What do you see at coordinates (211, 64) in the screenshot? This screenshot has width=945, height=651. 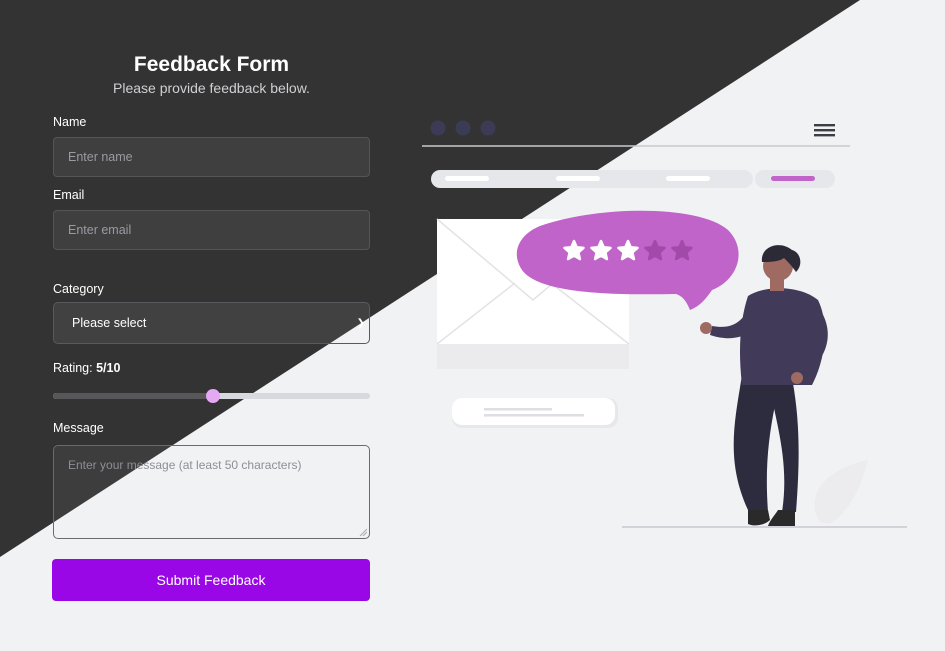 I see `form-title: Feedback Form` at bounding box center [211, 64].